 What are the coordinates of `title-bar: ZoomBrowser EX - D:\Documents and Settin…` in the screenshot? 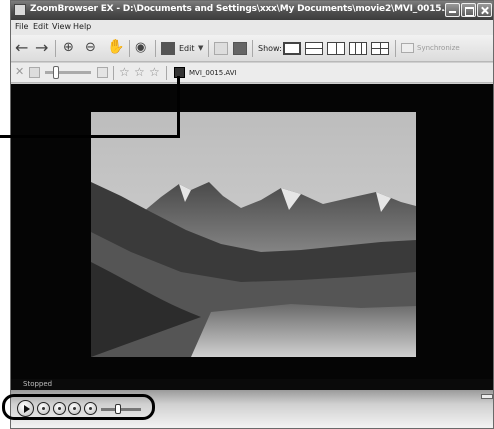 It's located at (252, 10).